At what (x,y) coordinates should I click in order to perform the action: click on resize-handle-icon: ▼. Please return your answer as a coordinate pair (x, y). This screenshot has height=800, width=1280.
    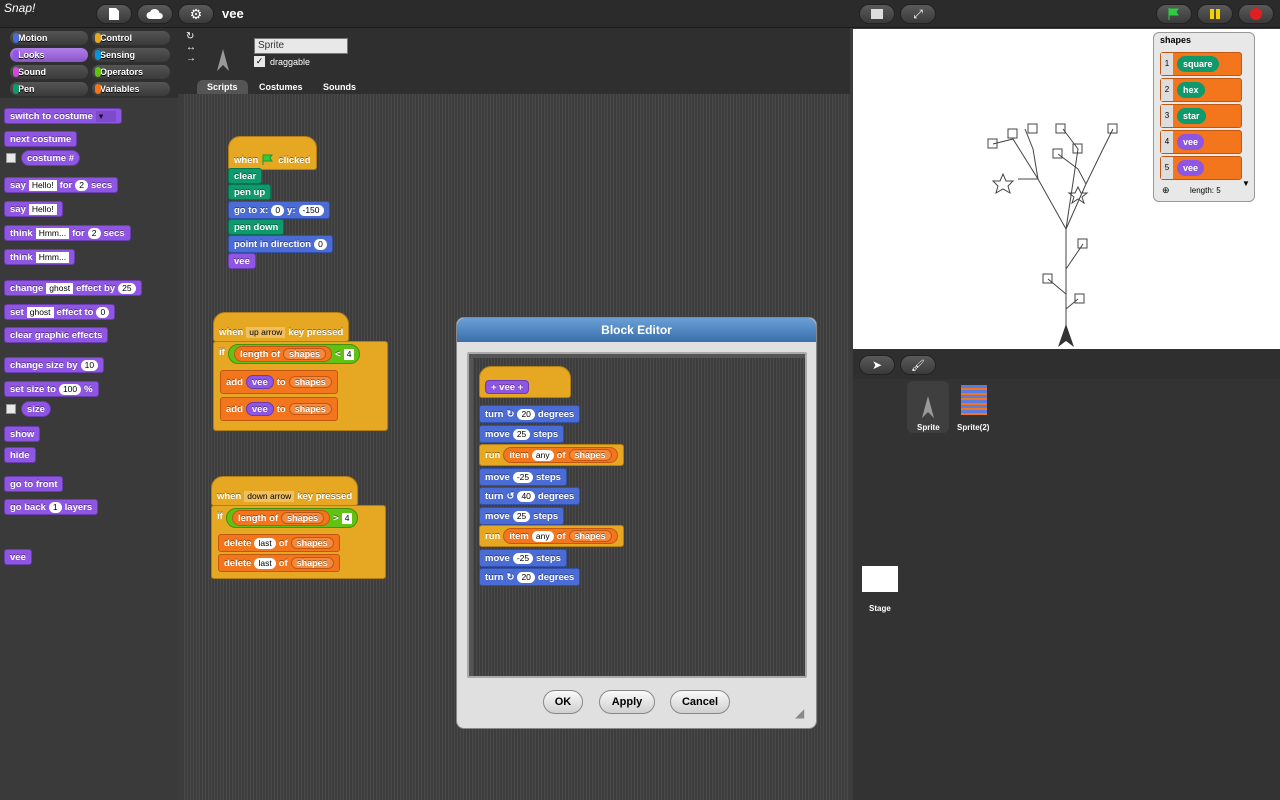
    Looking at the image, I should click on (1246, 183).